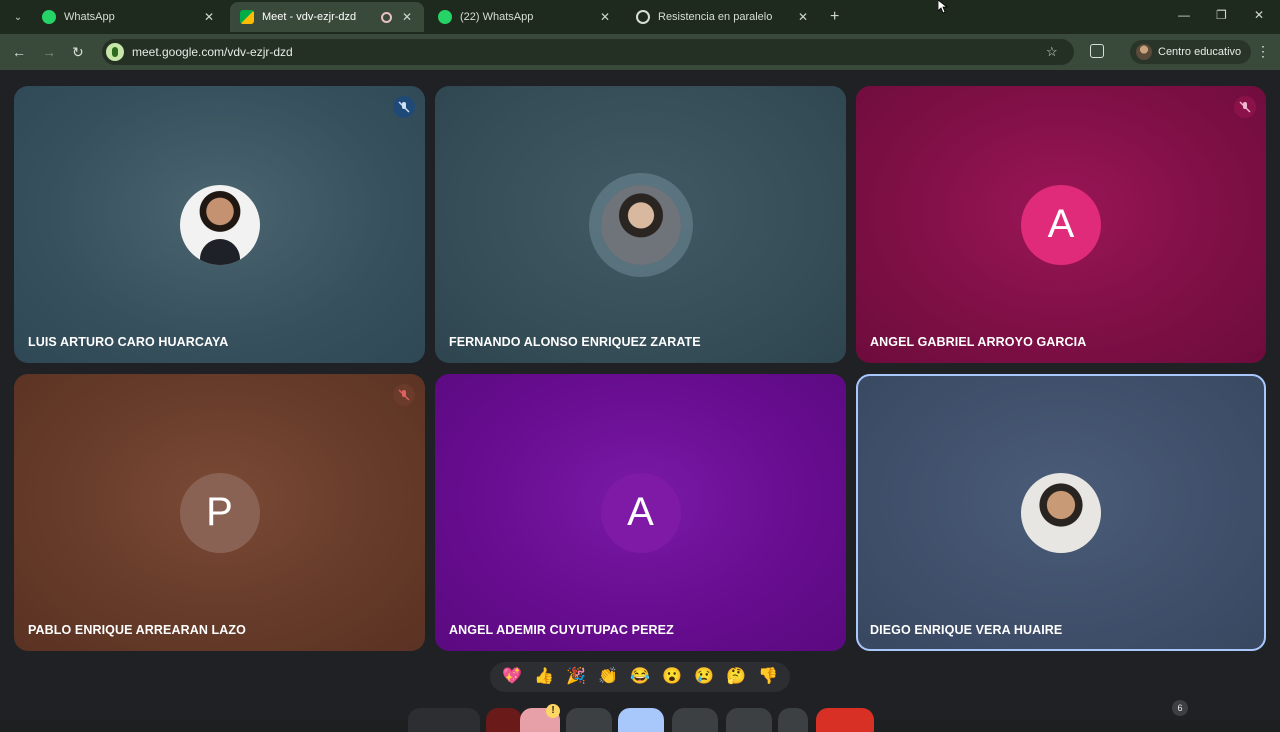 The height and width of the screenshot is (732, 1280). I want to click on reaction-crying: 😢, so click(704, 677).